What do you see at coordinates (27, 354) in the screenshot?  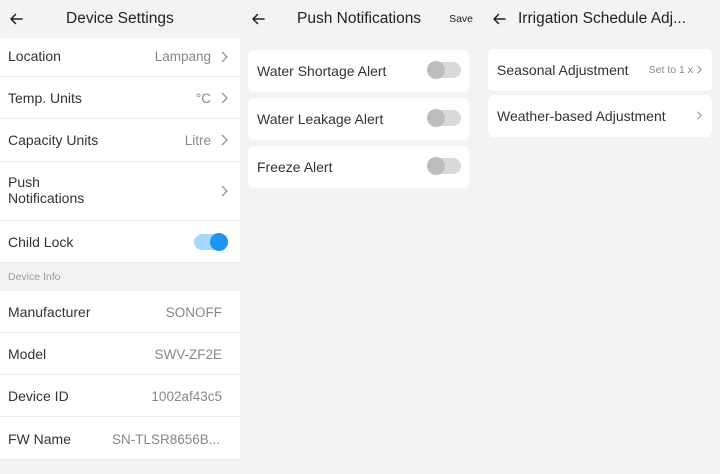 I see `model-label: Model` at bounding box center [27, 354].